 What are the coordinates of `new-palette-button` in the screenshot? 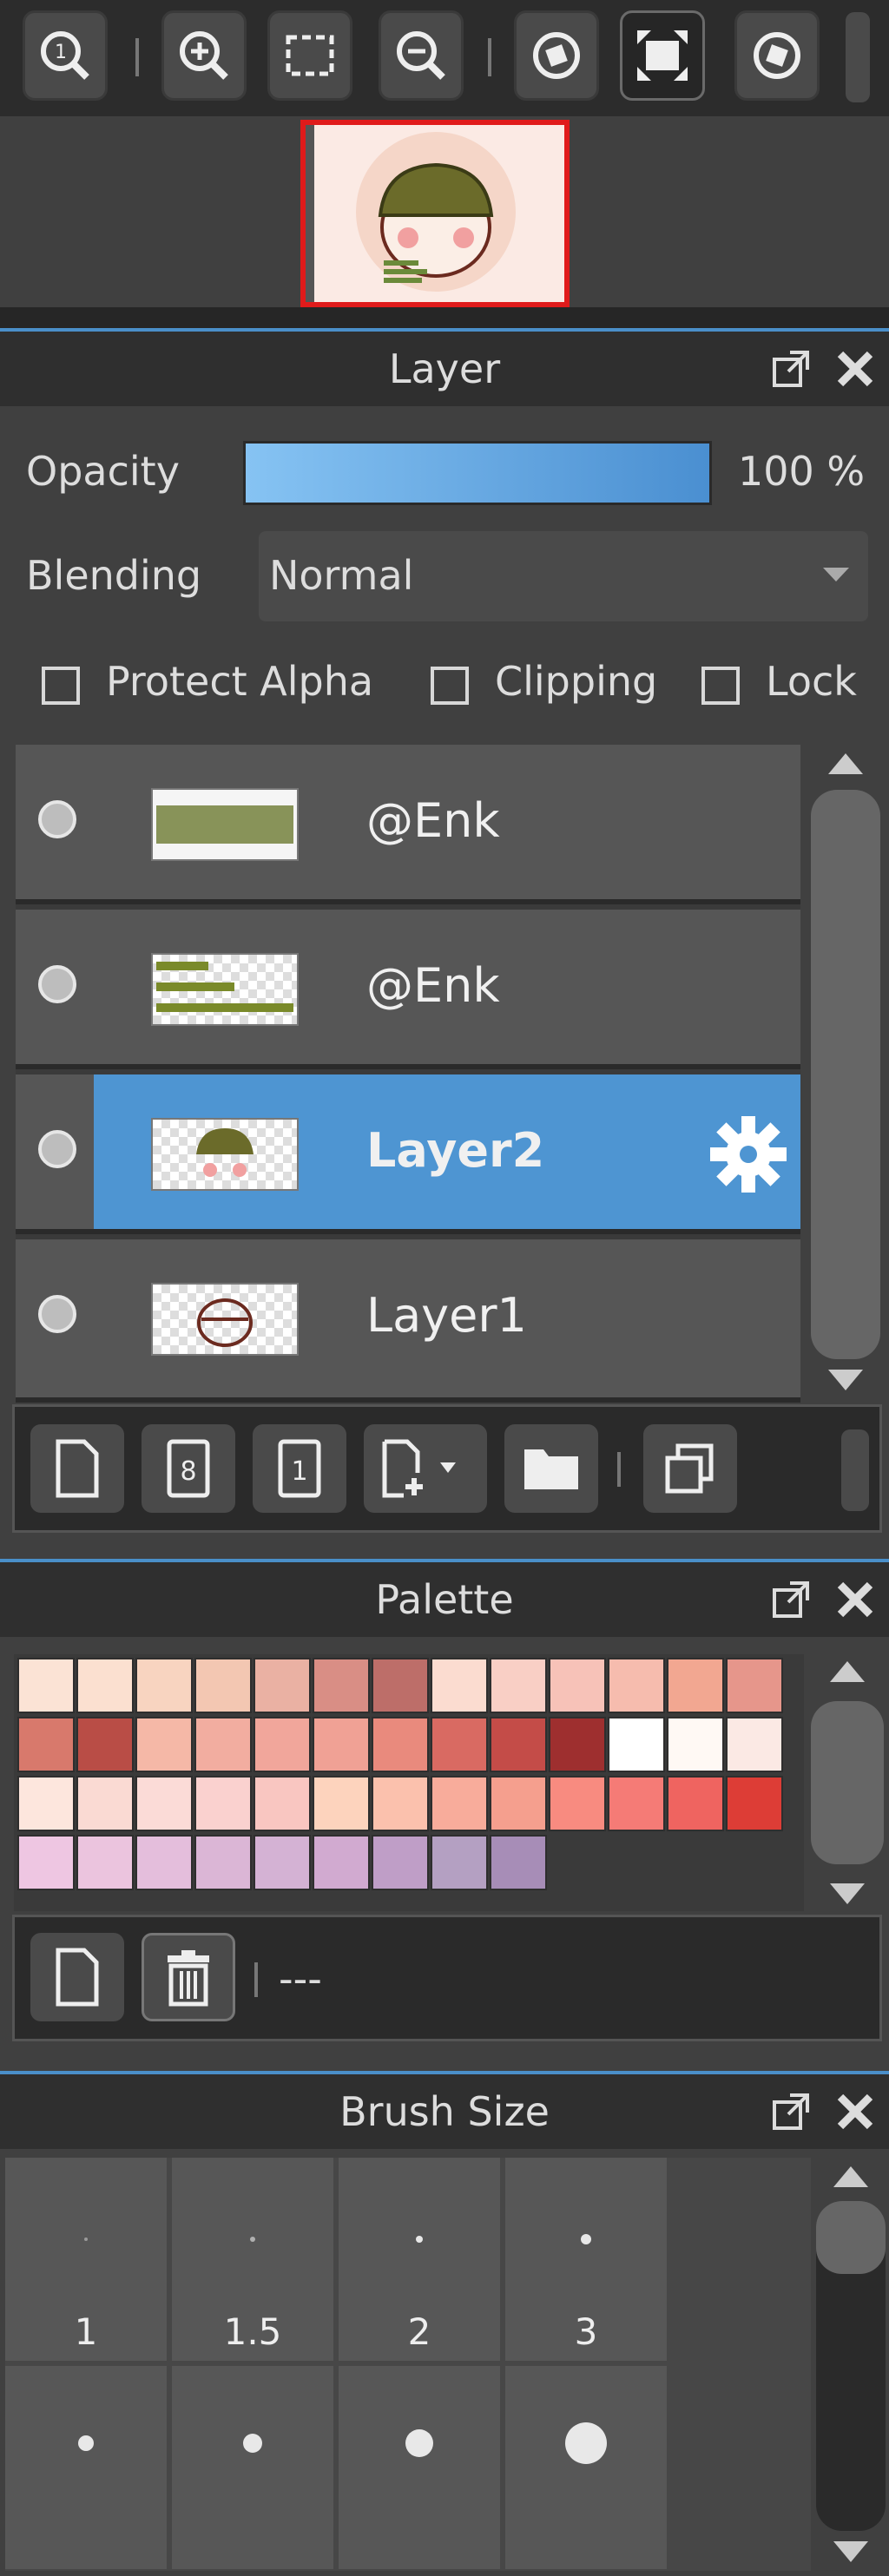 It's located at (77, 1977).